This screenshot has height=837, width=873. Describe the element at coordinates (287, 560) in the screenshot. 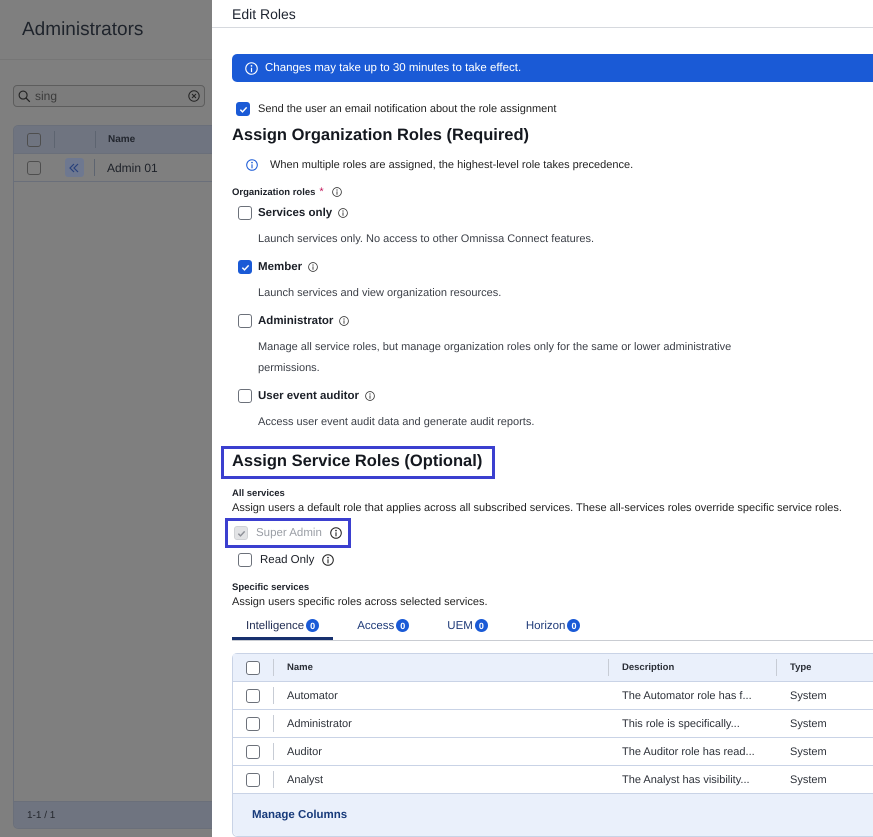

I see `checkbox-label: Read Only` at that location.